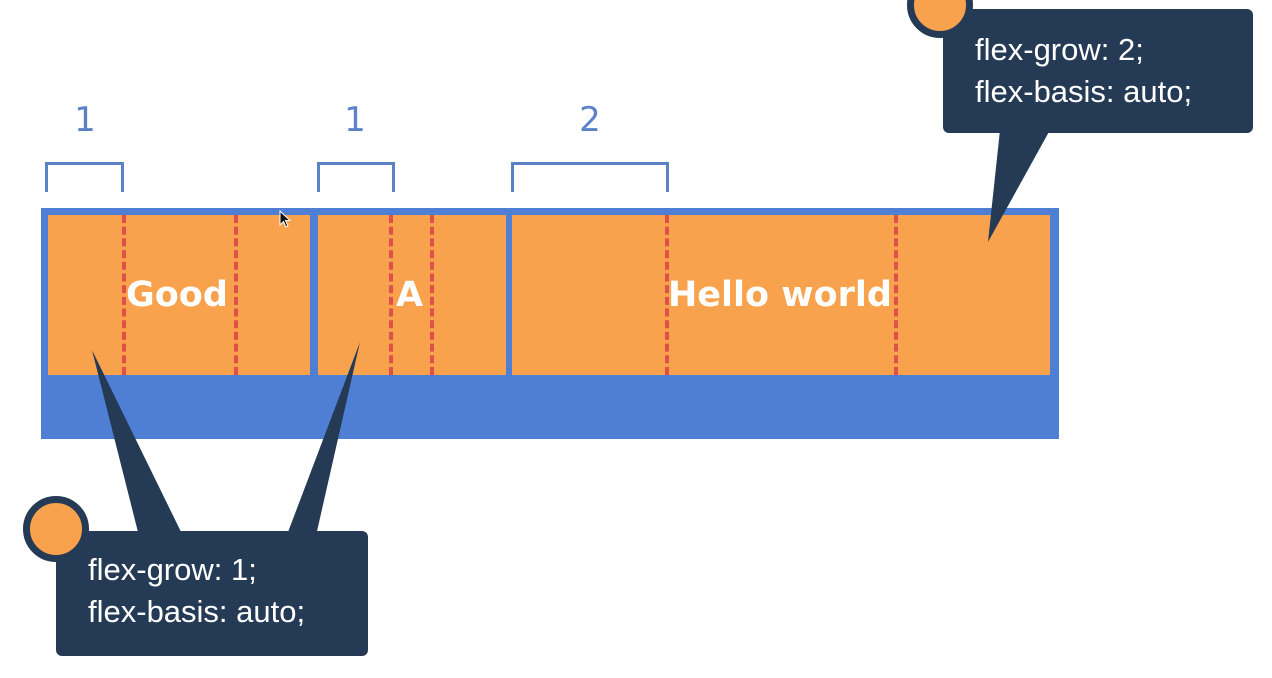  What do you see at coordinates (138, 445) in the screenshot?
I see `left-callout-pointer-good` at bounding box center [138, 445].